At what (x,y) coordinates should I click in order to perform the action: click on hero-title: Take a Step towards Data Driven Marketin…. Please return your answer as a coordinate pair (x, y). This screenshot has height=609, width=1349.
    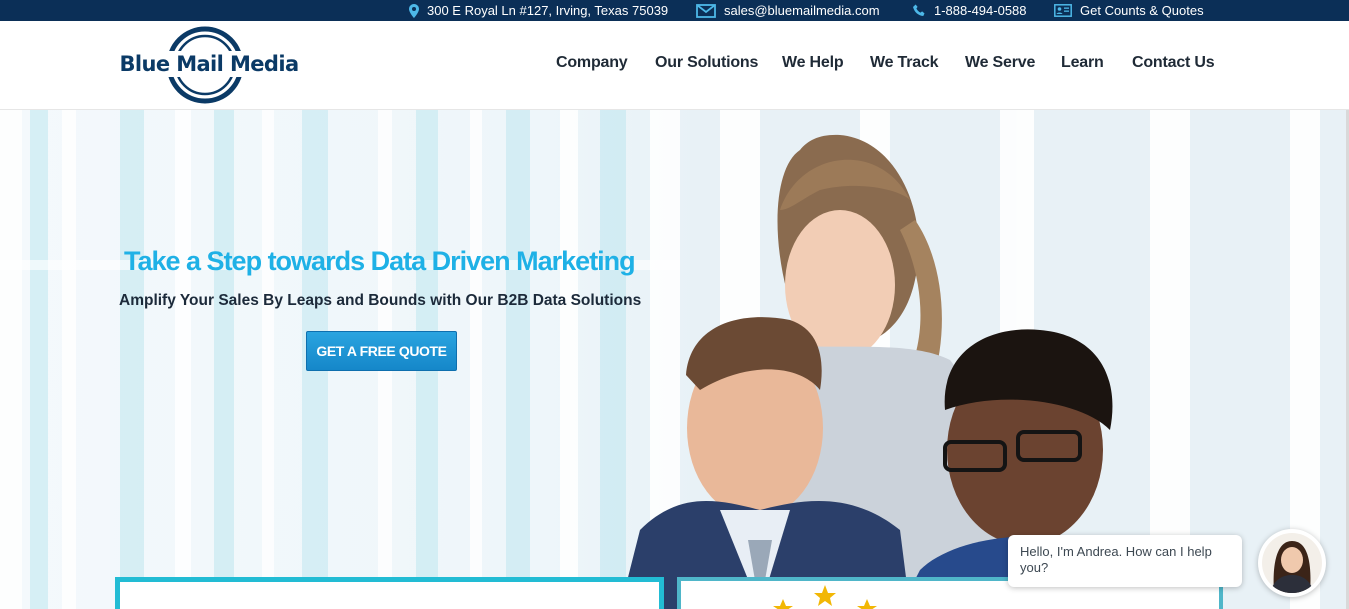
    Looking at the image, I should click on (380, 261).